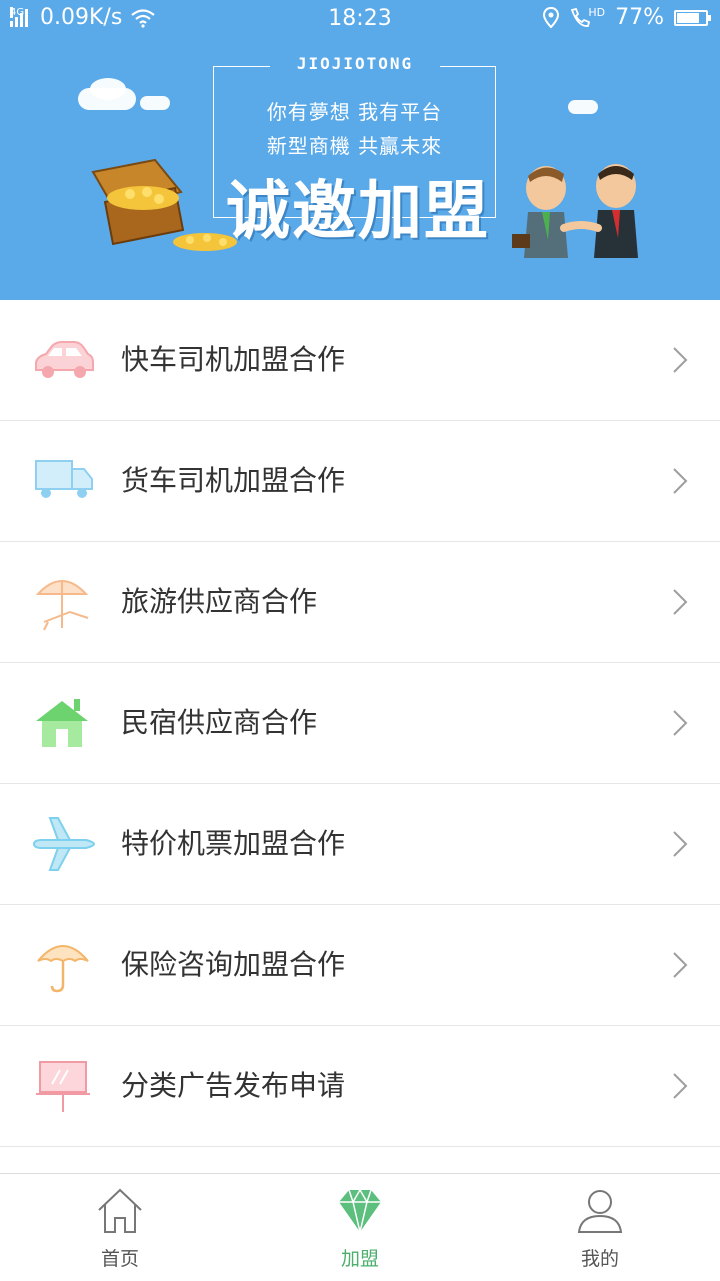 This screenshot has height=1281, width=720. What do you see at coordinates (575, 211) in the screenshot?
I see `handshake-illustration` at bounding box center [575, 211].